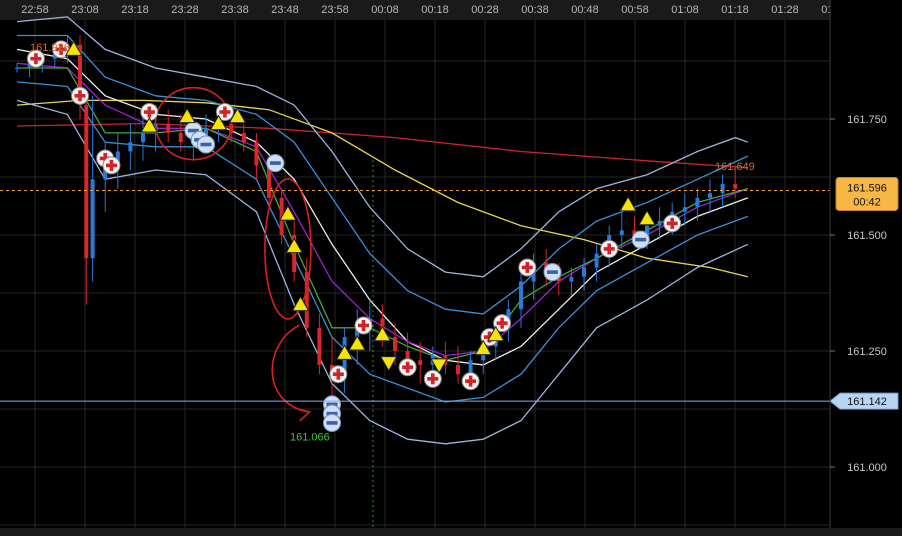  Describe the element at coordinates (388, 364) in the screenshot. I see `triangle-down-icon` at that location.